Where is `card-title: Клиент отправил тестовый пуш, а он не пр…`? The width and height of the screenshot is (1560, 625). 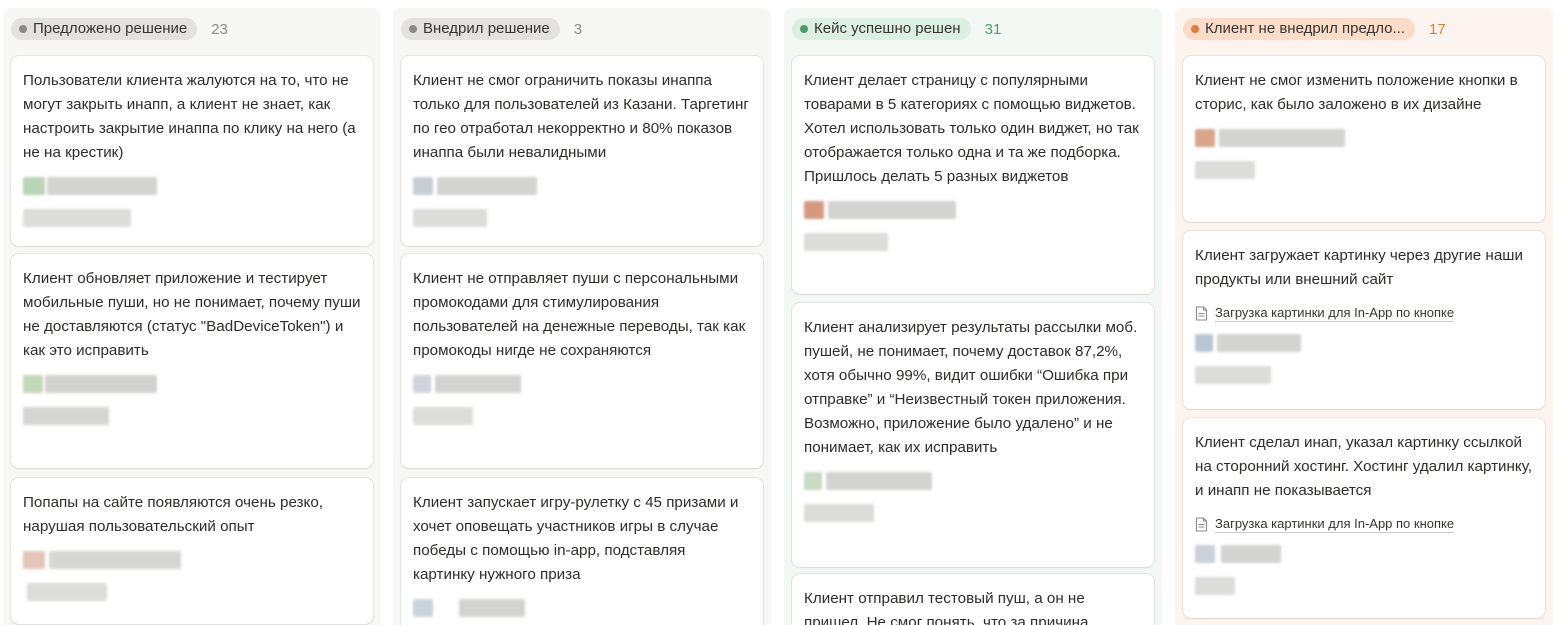 card-title: Клиент отправил тестовый пуш, а он не пр… is located at coordinates (946, 607).